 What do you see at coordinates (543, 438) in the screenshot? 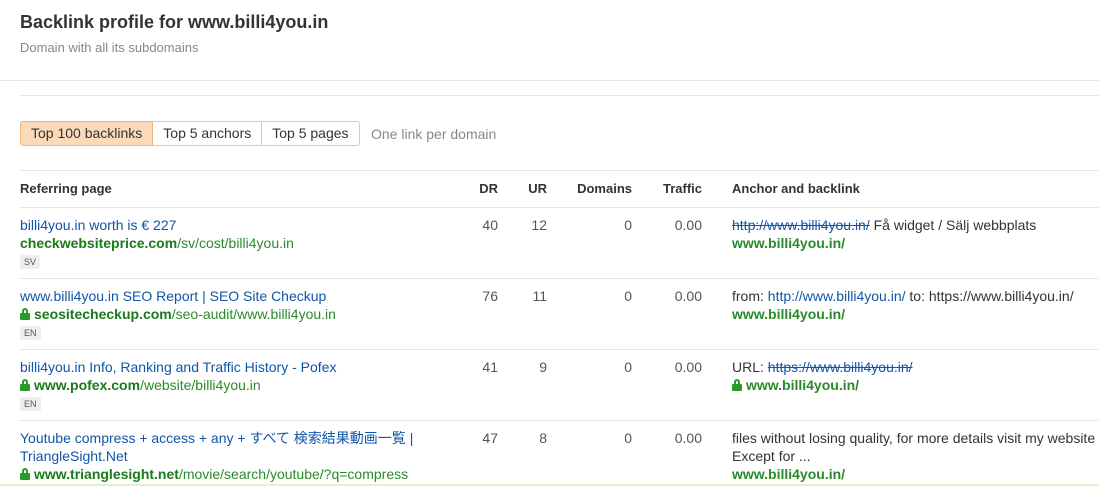
I see `ur-value: 8` at bounding box center [543, 438].